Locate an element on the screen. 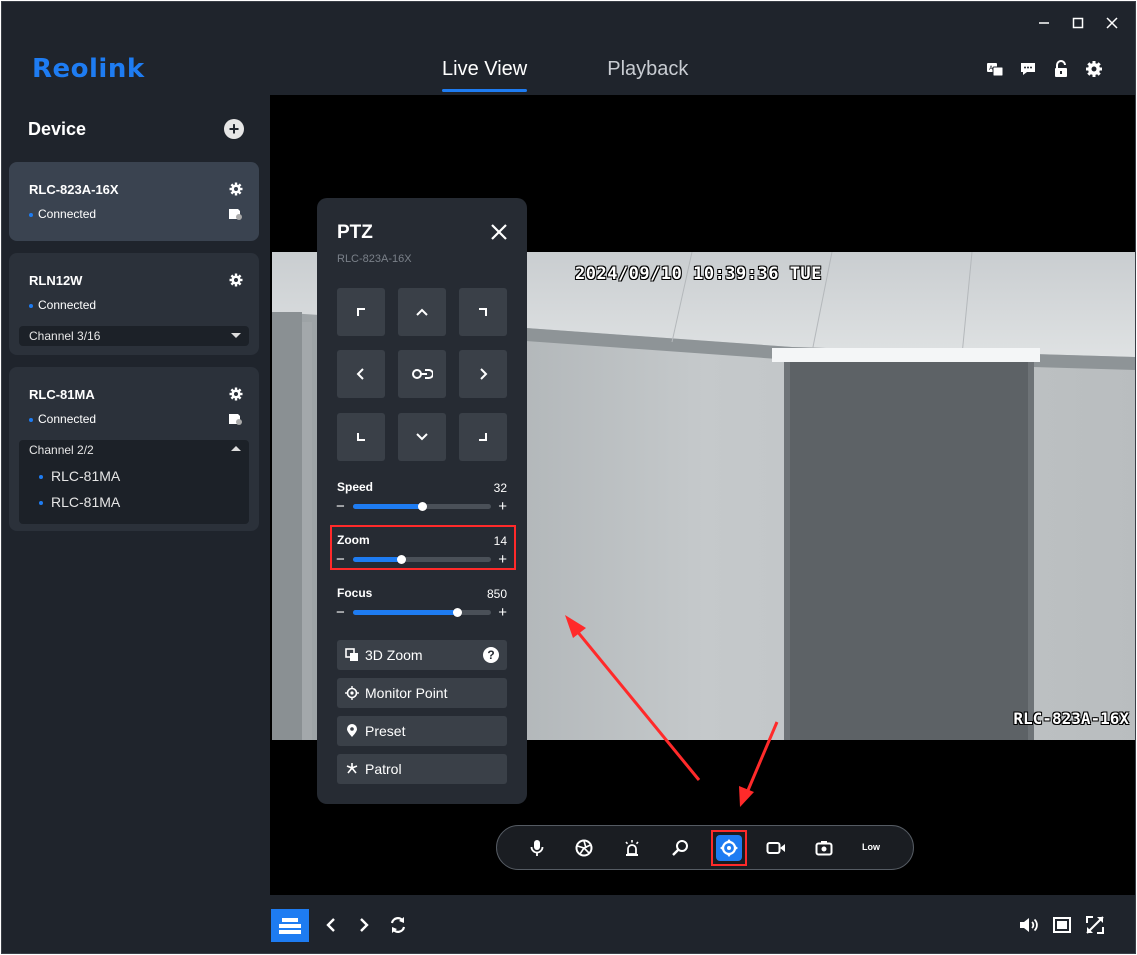 The image size is (1137, 955). preset-button: Preset is located at coordinates (422, 731).